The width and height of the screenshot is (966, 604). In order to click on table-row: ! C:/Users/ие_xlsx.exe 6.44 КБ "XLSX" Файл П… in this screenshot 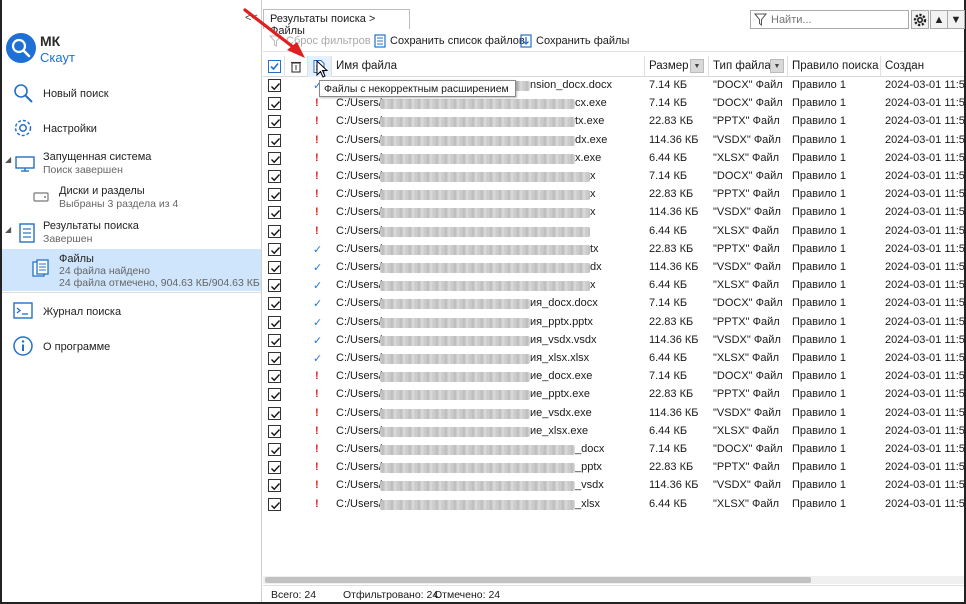, I will do `click(613, 432)`.